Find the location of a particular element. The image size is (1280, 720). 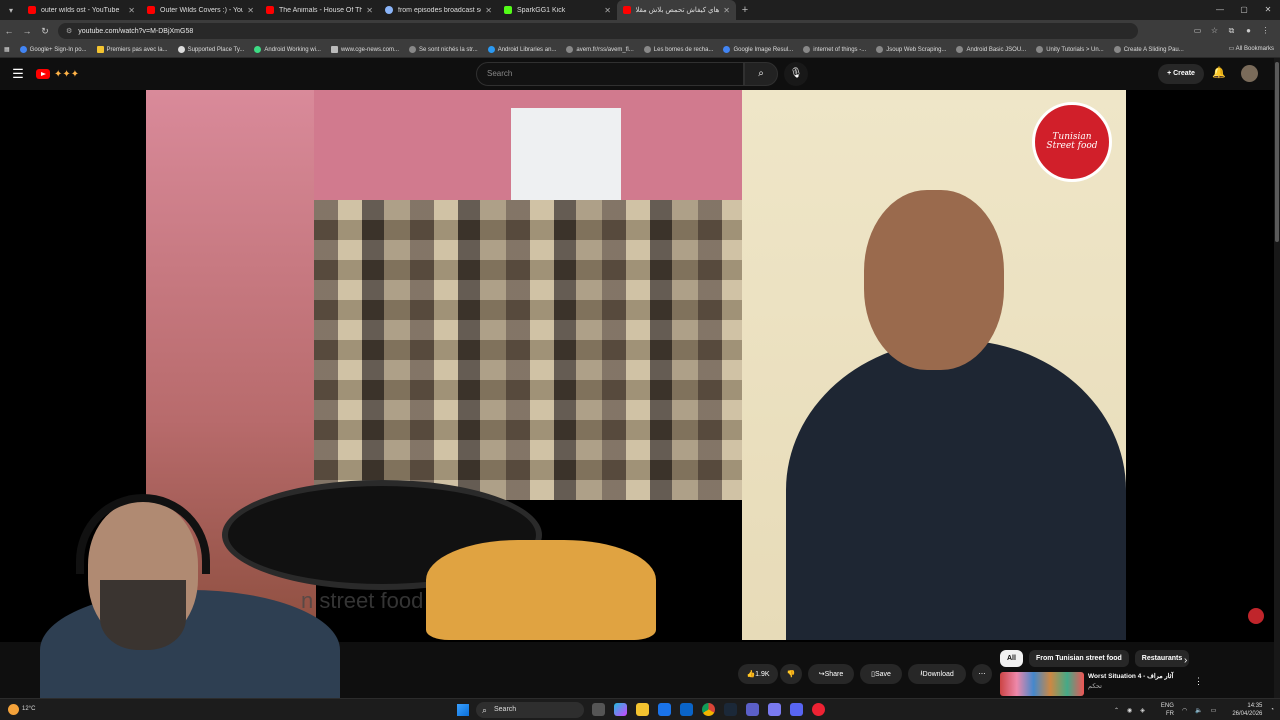

notifications-icon: ◔ is located at coordinates (1272, 710).